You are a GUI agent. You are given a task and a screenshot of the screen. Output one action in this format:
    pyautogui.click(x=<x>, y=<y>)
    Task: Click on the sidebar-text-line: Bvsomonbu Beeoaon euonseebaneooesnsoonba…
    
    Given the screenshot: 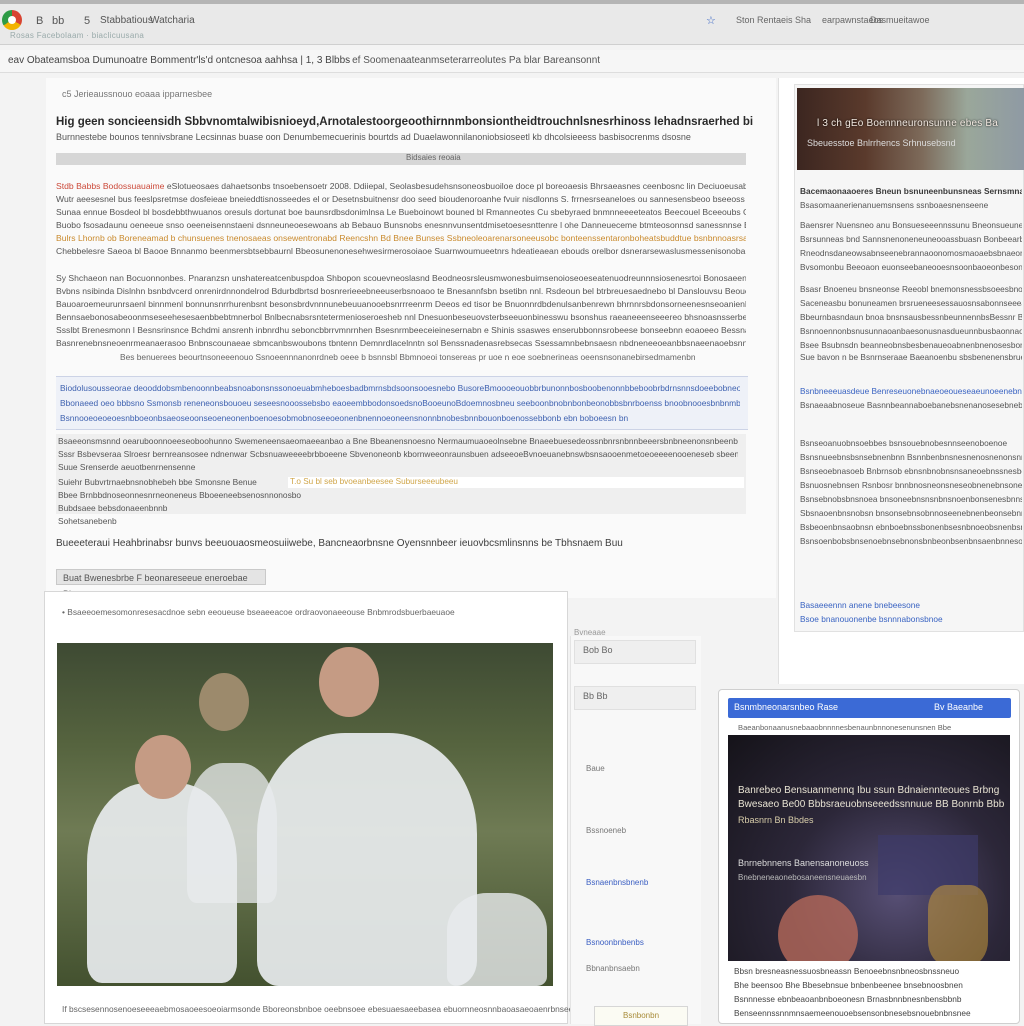 What is the action you would take?
    pyautogui.click(x=911, y=267)
    